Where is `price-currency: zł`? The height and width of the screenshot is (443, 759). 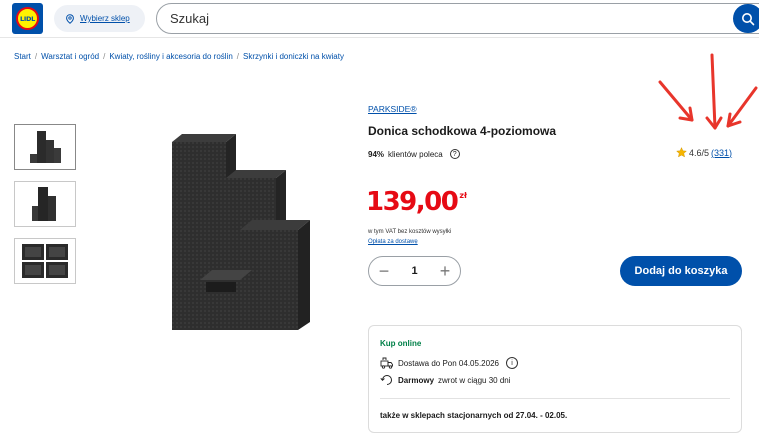 price-currency: zł is located at coordinates (463, 195).